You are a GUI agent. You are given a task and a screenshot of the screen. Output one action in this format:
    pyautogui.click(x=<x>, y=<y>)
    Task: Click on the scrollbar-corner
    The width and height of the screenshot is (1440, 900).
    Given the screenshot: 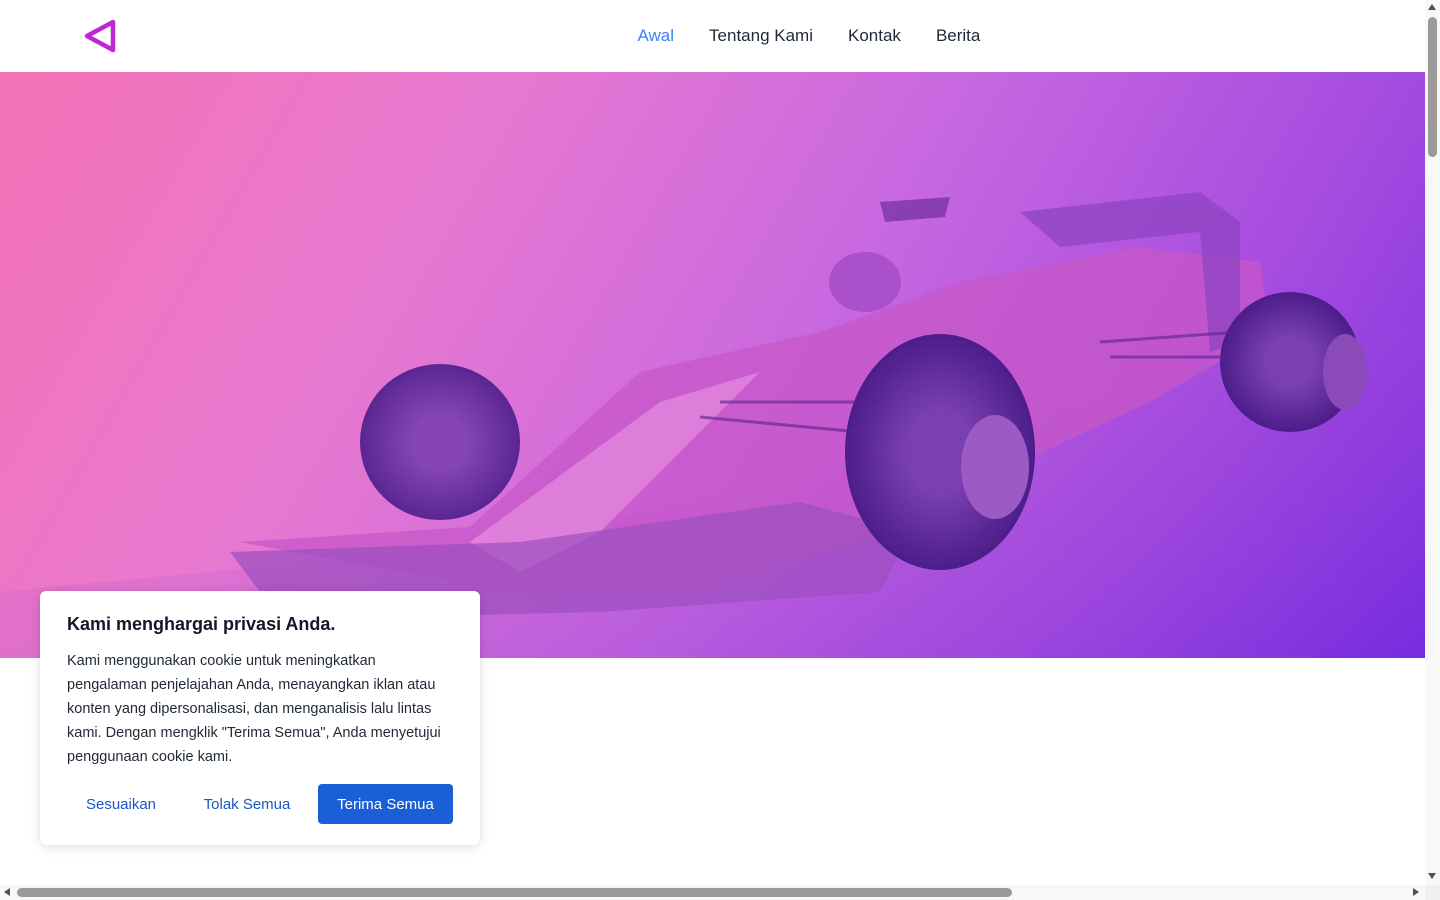 What is the action you would take?
    pyautogui.click(x=1432, y=892)
    